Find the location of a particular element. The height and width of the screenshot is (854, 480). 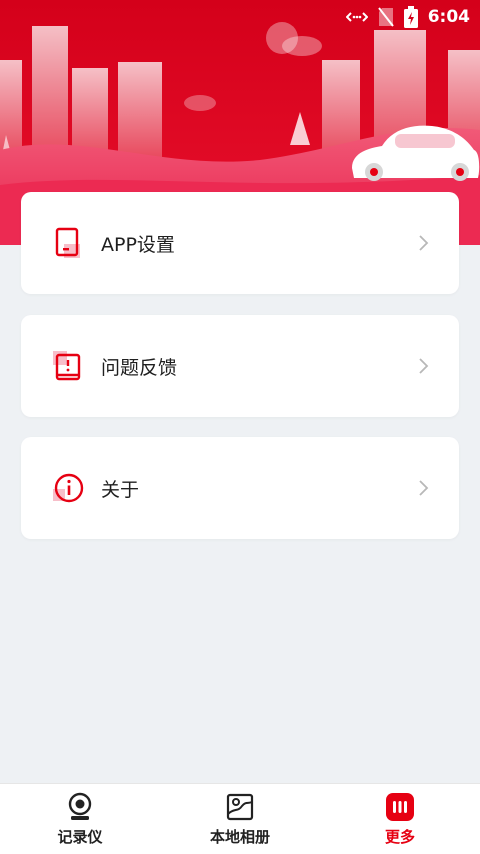

tab-label: 记录仪 is located at coordinates (80, 836).